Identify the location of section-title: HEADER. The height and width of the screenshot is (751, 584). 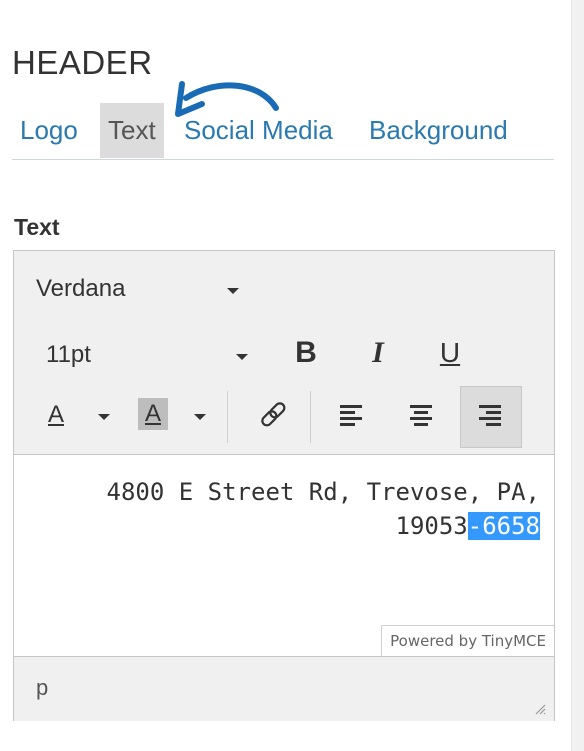
(82, 62).